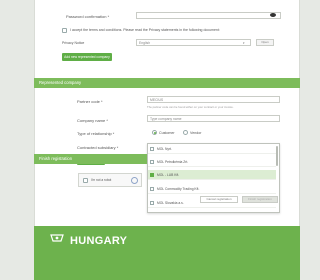  Describe the element at coordinates (90, 101) in the screenshot. I see `partner-code-label: Partner code *` at that location.